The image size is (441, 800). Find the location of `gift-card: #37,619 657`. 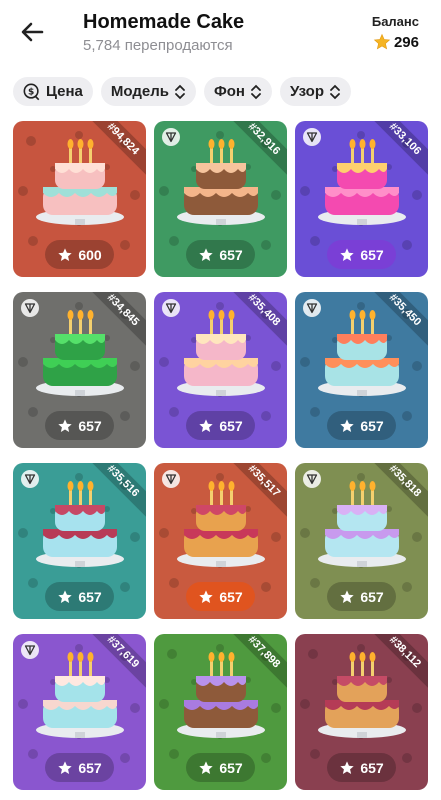

gift-card: #37,619 657 is located at coordinates (79, 712).